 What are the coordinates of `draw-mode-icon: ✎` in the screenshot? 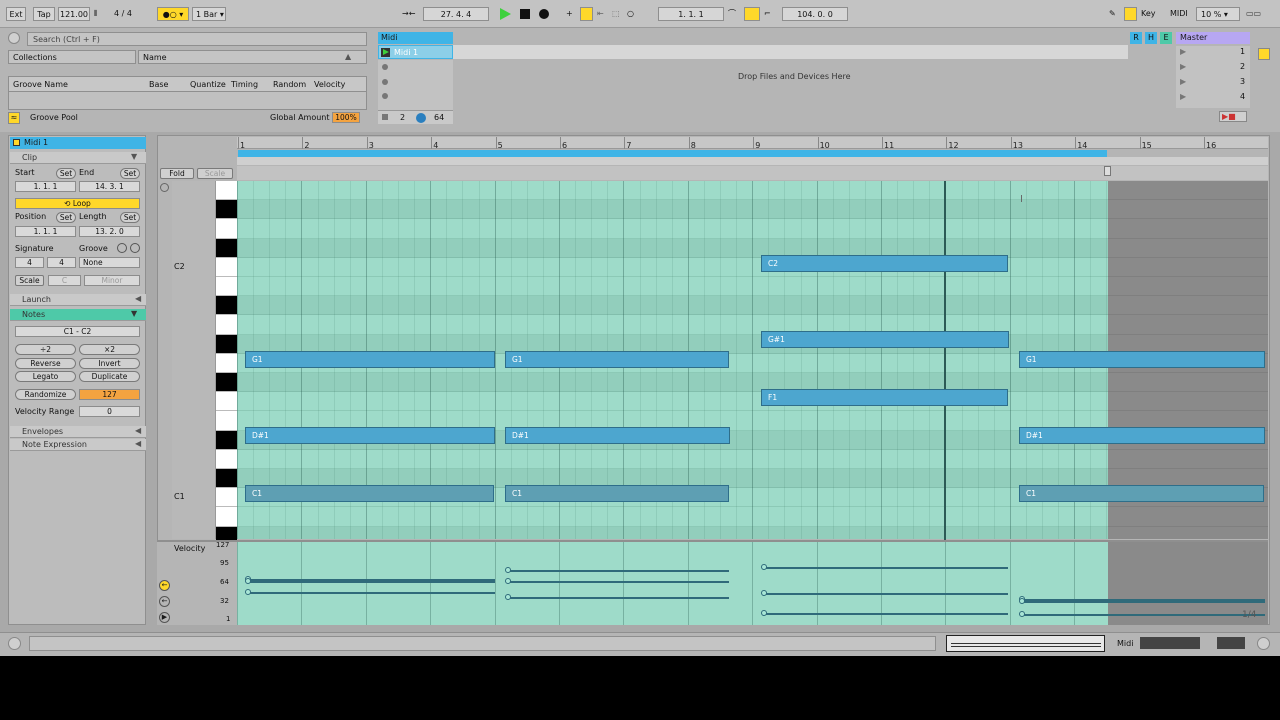 It's located at (1115, 14).